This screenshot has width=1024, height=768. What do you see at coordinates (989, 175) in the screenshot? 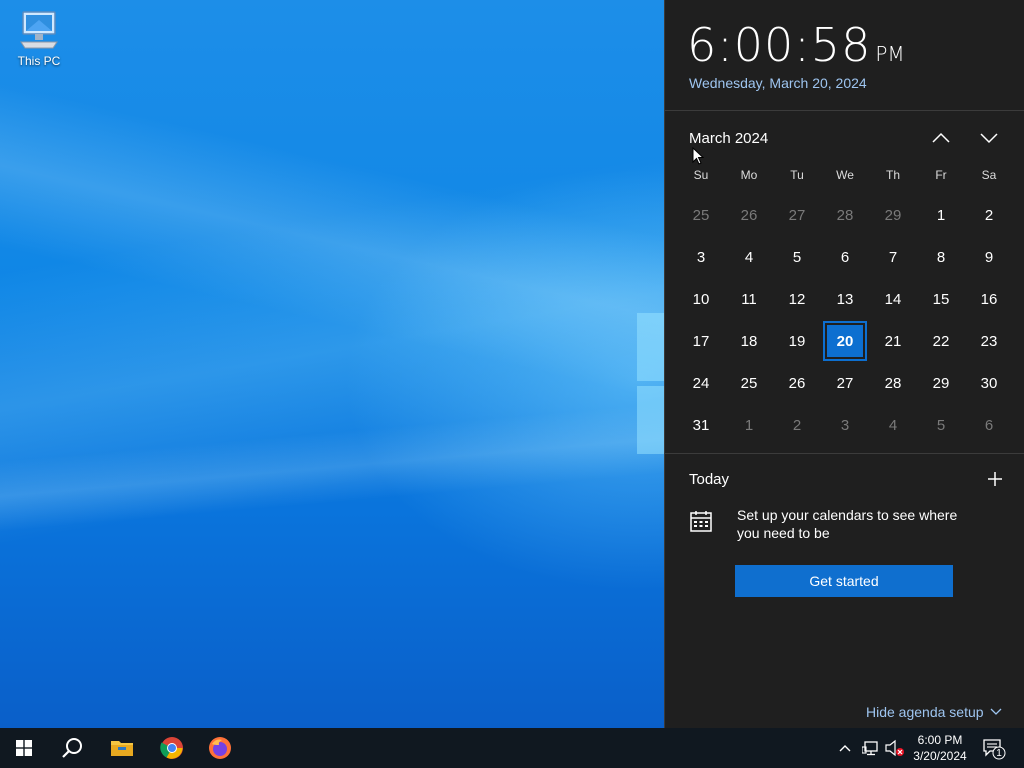
I see `weekday-label: Sa` at bounding box center [989, 175].